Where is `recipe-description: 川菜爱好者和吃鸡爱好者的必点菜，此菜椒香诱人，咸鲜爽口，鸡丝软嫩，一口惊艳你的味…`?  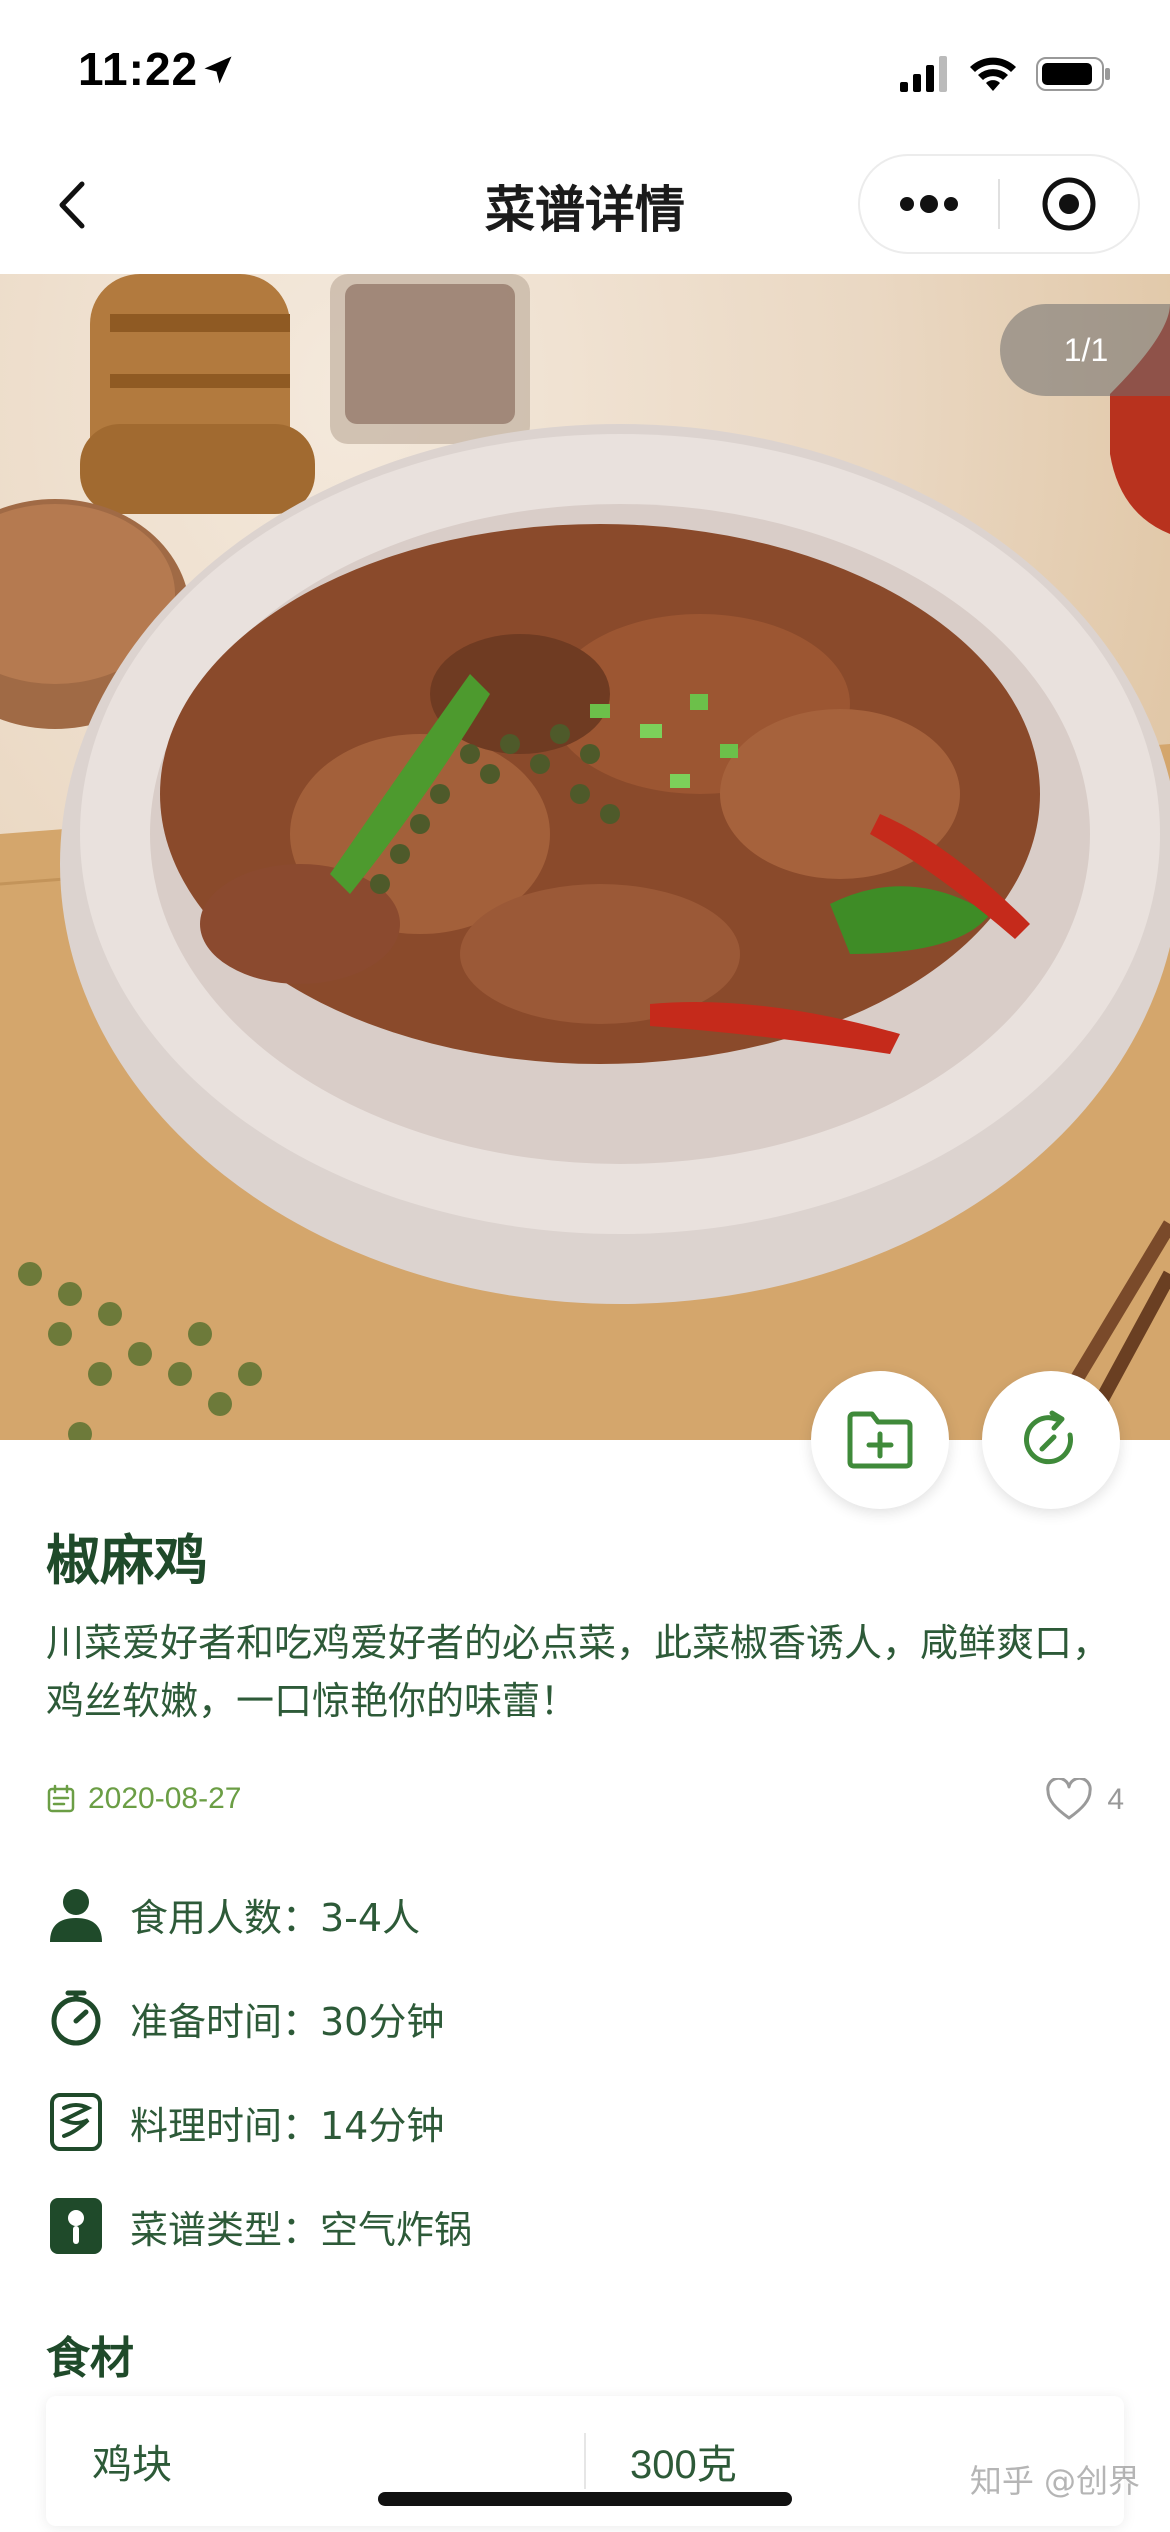 recipe-description: 川菜爱好者和吃鸡爱好者的必点菜，此菜椒香诱人，咸鲜爽口，鸡丝软嫩，一口惊艳你的味… is located at coordinates (578, 1672).